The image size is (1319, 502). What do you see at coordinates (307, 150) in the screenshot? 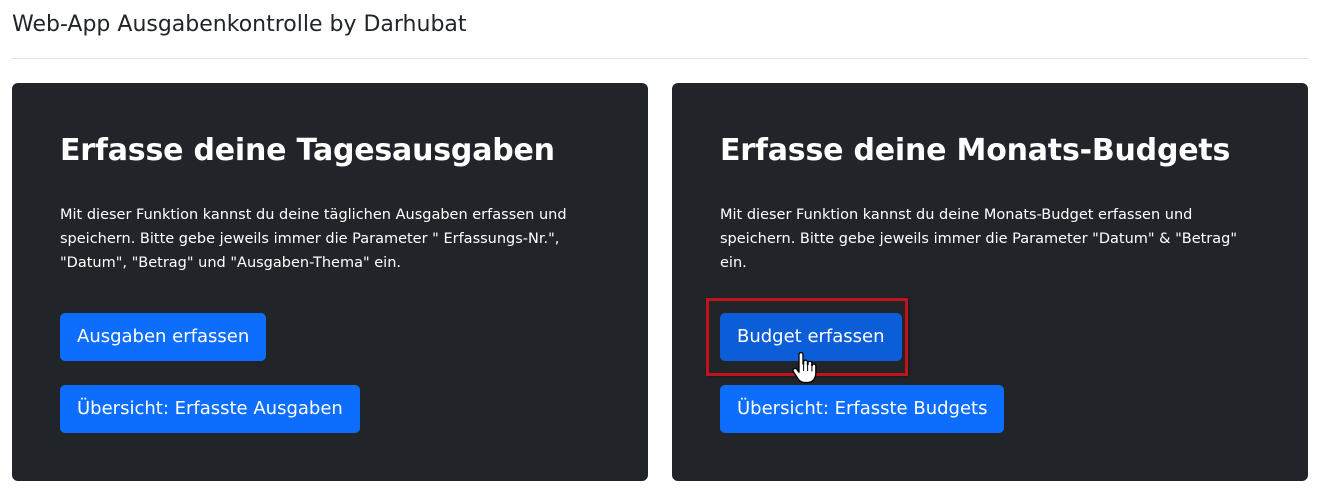
I see `card-title: Erfasse deine Tagesausgaben` at bounding box center [307, 150].